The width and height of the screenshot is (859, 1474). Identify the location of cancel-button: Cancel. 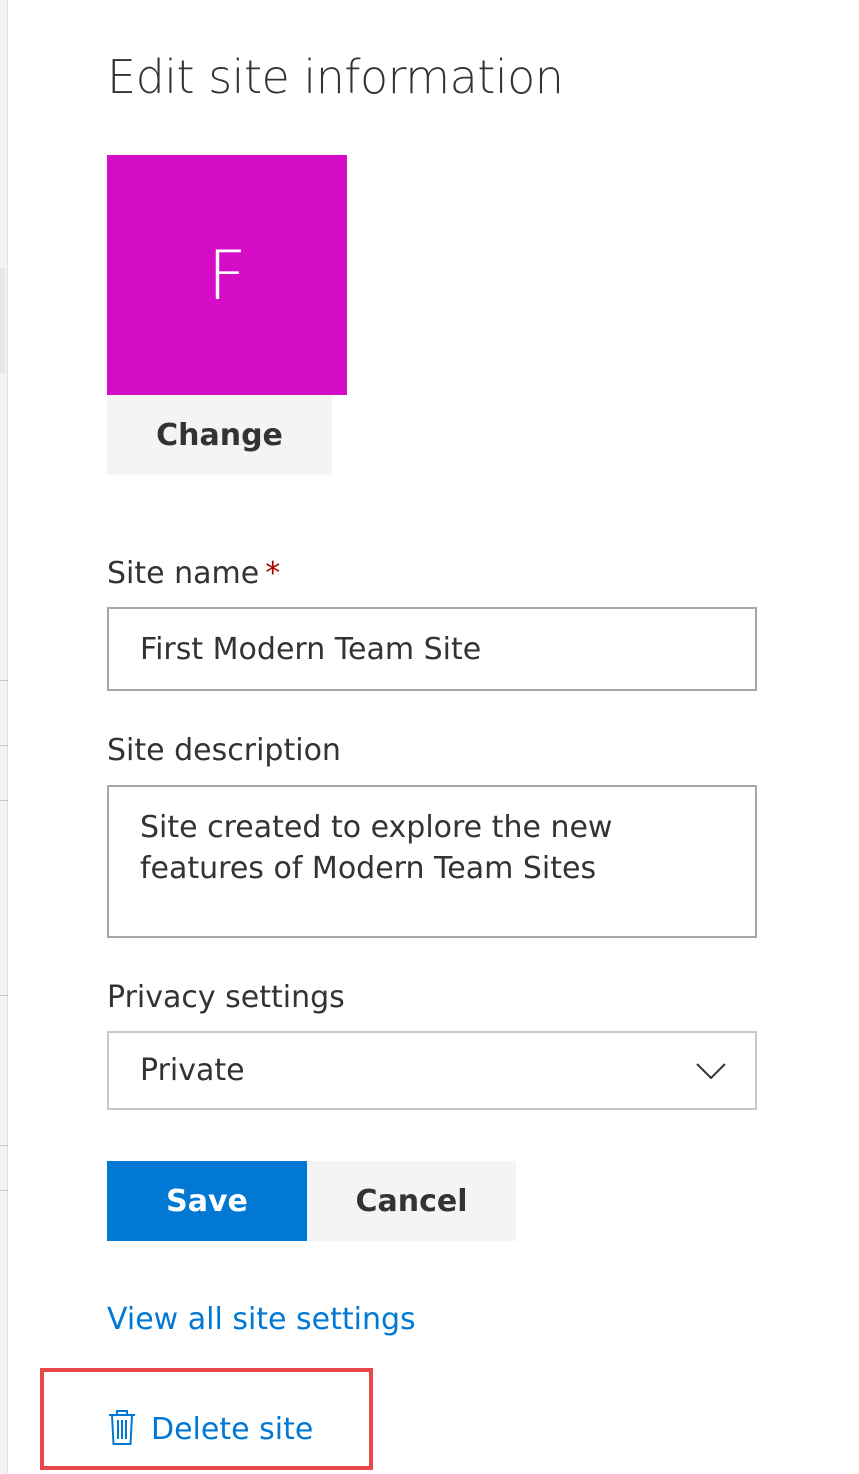
(411, 1201).